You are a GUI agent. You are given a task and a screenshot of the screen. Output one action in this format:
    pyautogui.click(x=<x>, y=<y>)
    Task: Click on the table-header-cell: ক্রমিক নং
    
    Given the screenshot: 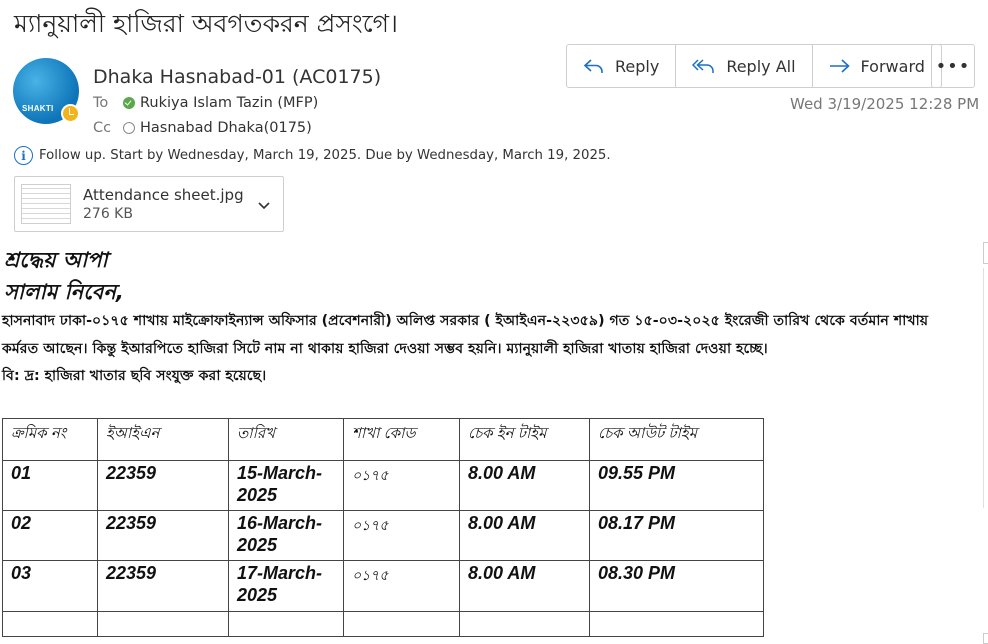 What is the action you would take?
    pyautogui.click(x=50, y=439)
    